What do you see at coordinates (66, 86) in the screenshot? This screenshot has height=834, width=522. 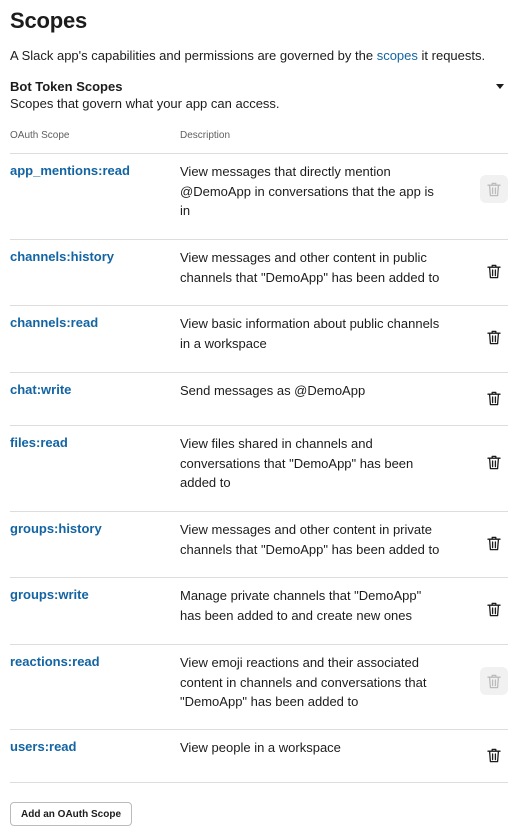 I see `section-title: Bot Token Scopes` at bounding box center [66, 86].